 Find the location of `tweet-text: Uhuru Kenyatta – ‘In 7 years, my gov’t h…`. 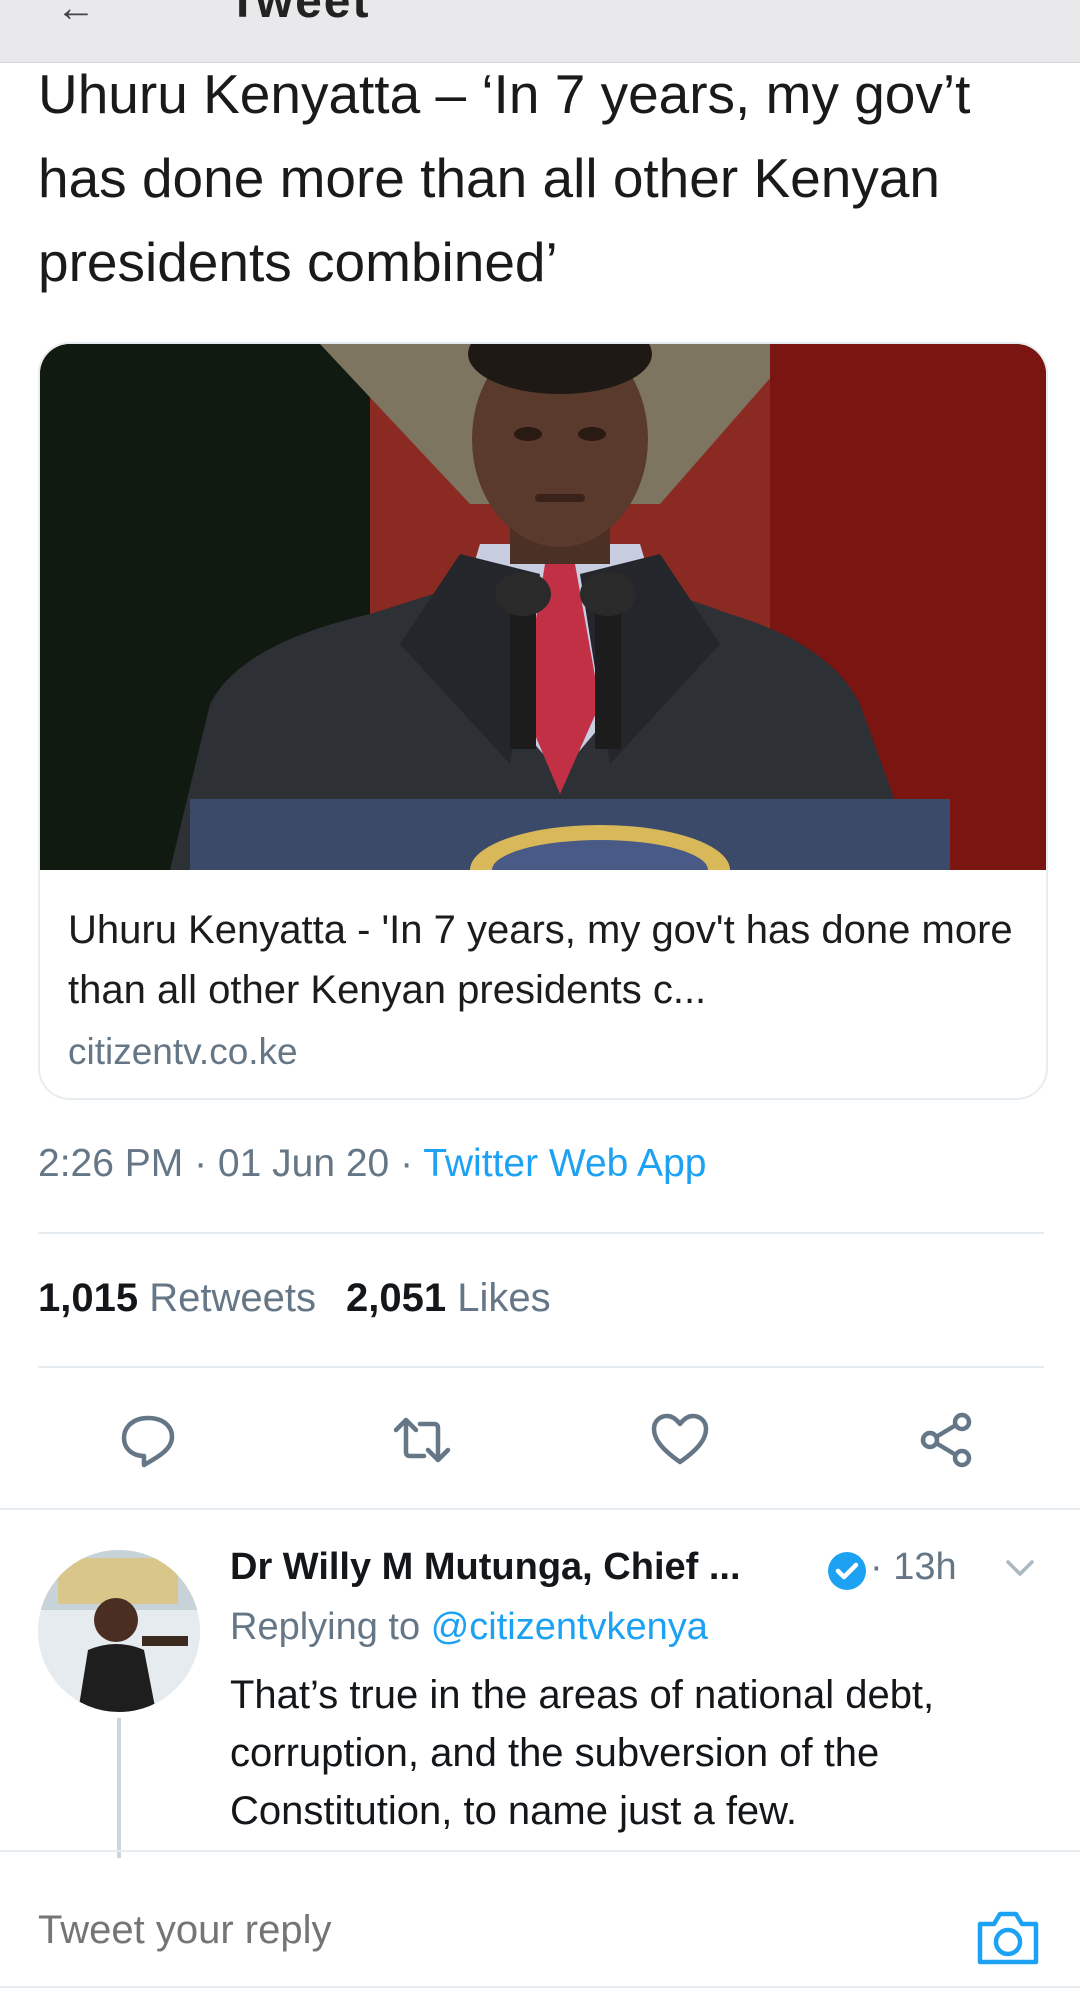

tweet-text: Uhuru Kenyatta – ‘In 7 years, my gov’t h… is located at coordinates (504, 178).